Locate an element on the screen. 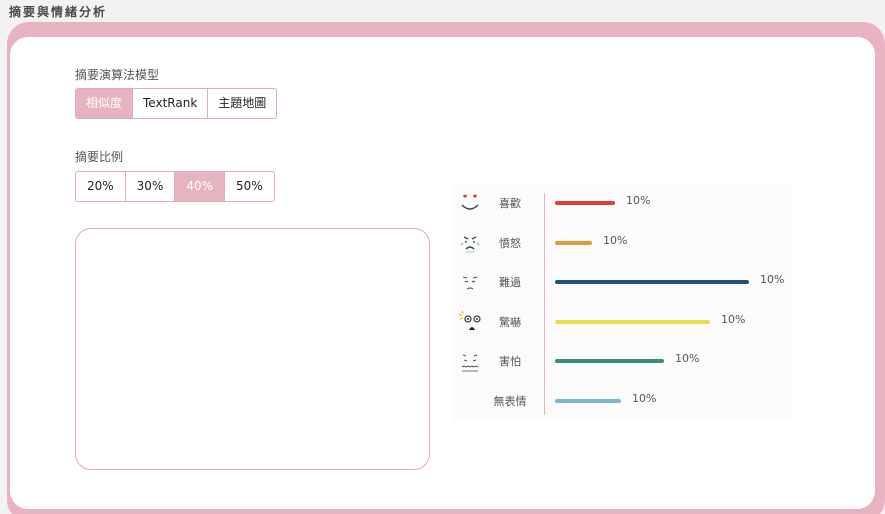  emotion-row: 害怕 10% is located at coordinates (622, 361).